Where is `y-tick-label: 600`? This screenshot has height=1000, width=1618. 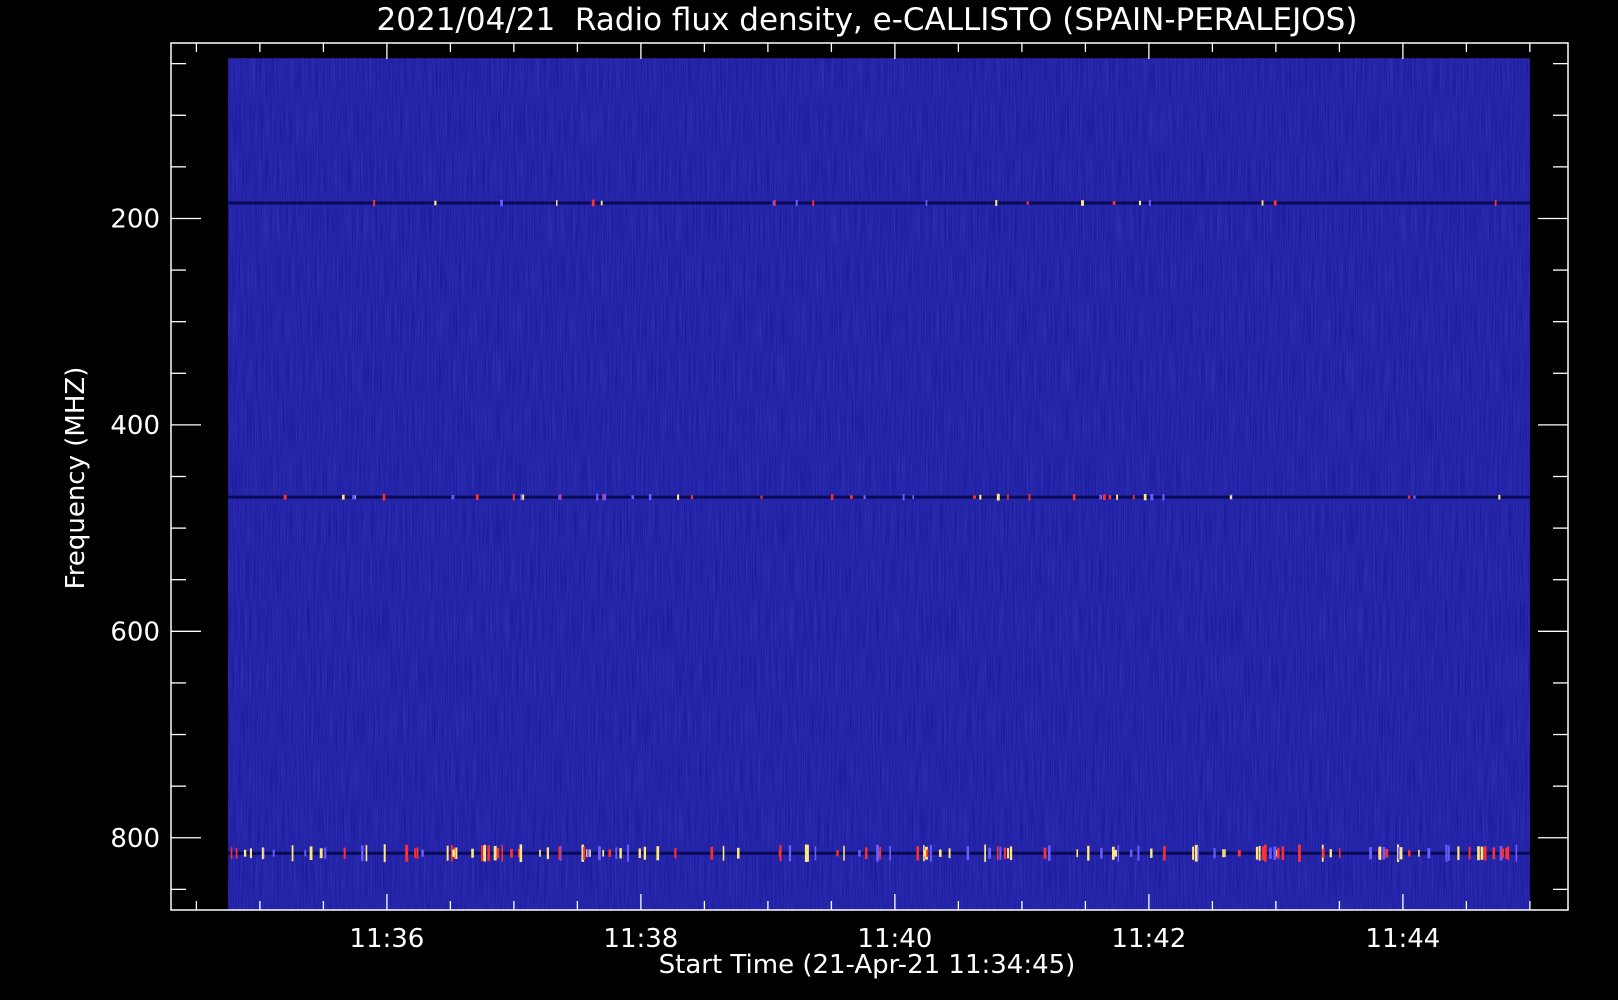 y-tick-label: 600 is located at coordinates (135, 632).